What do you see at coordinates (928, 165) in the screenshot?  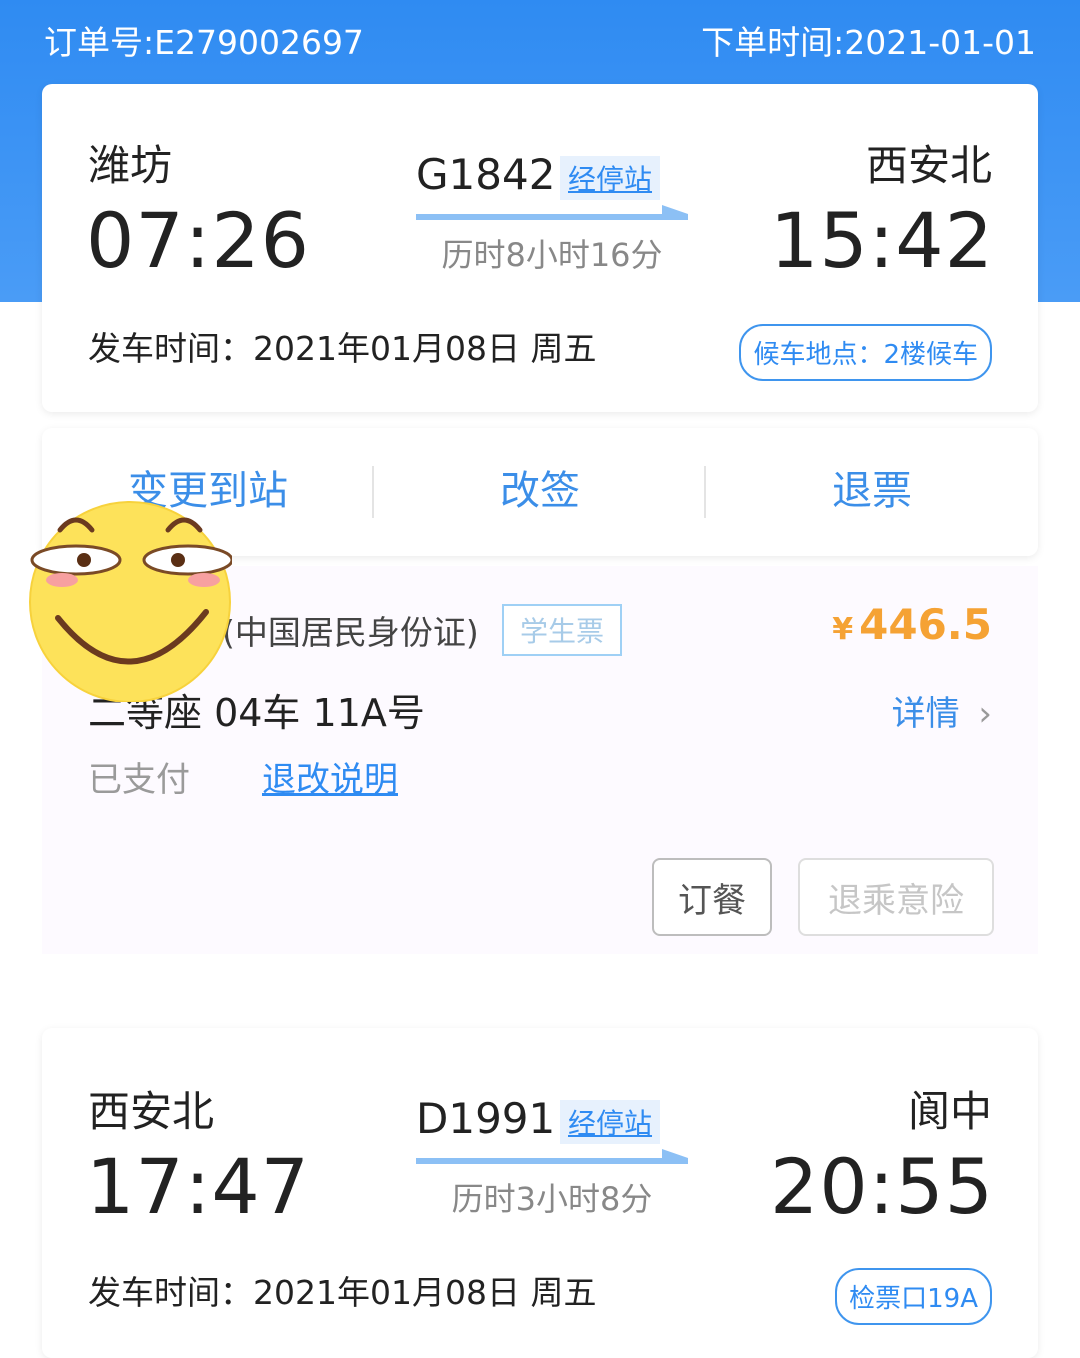 I see `arrival-city: 西安北` at bounding box center [928, 165].